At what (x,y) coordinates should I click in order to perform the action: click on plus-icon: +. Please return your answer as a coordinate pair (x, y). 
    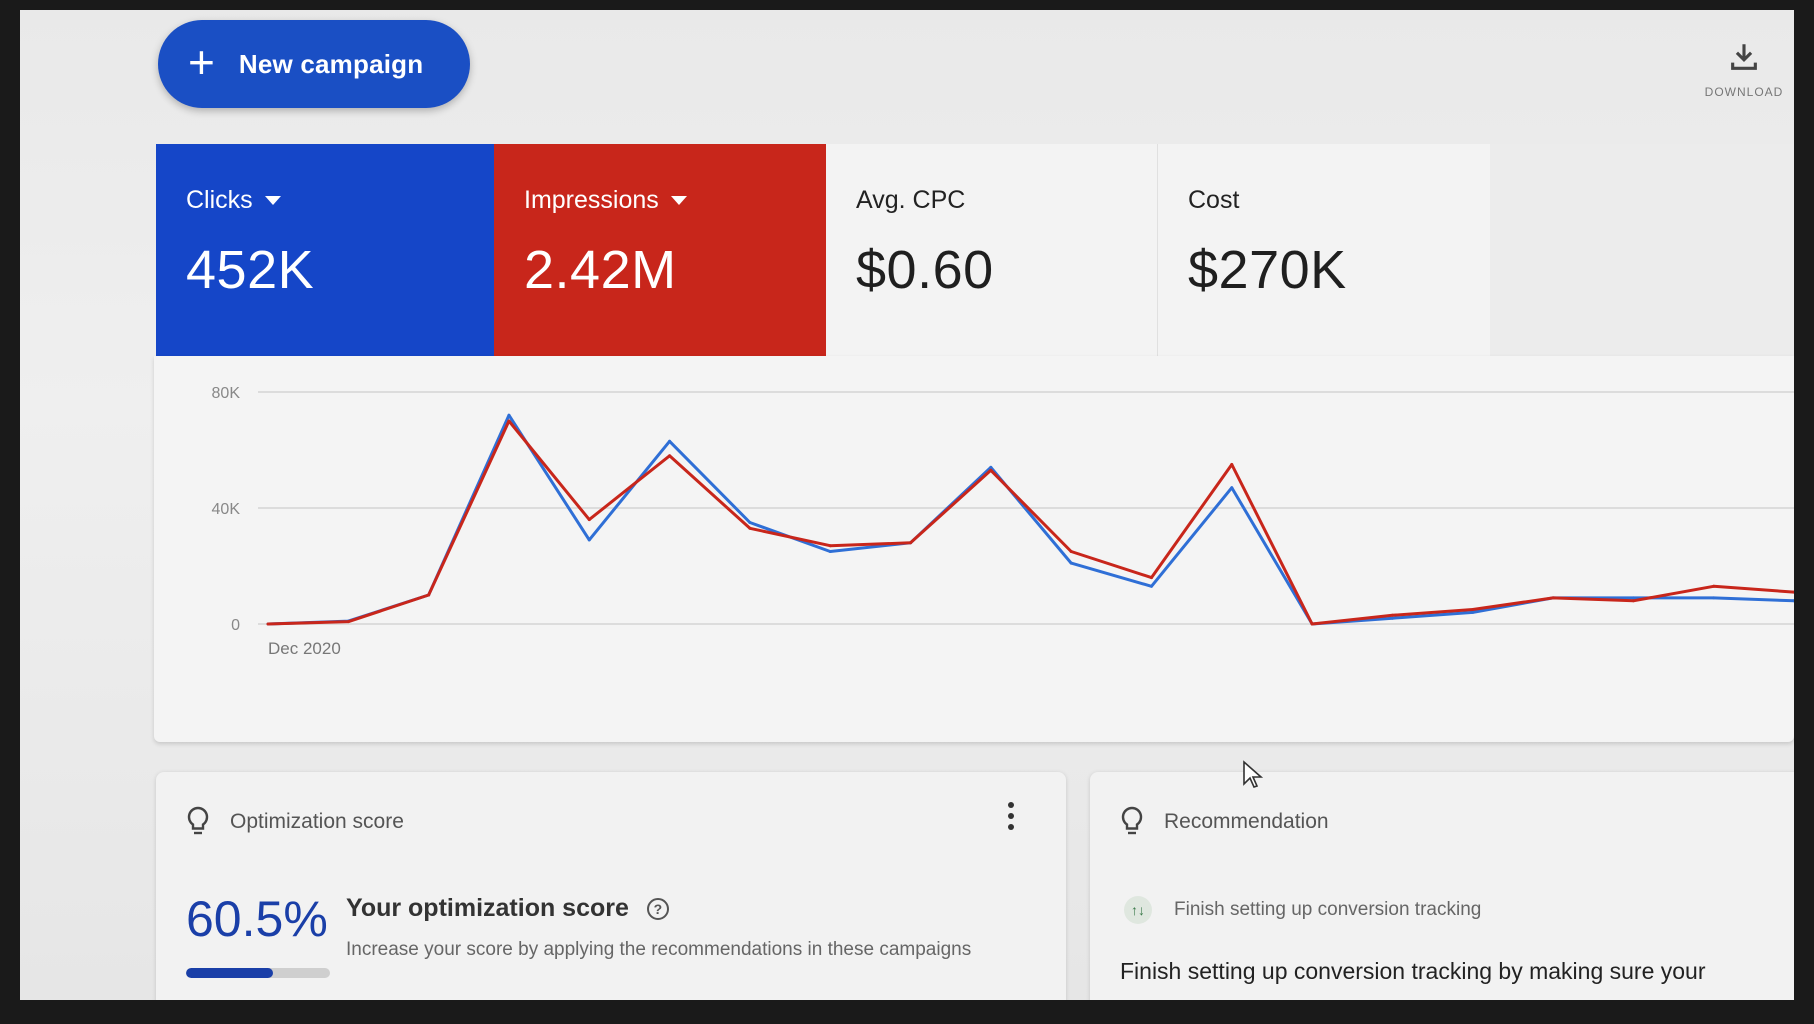
    Looking at the image, I should click on (201, 62).